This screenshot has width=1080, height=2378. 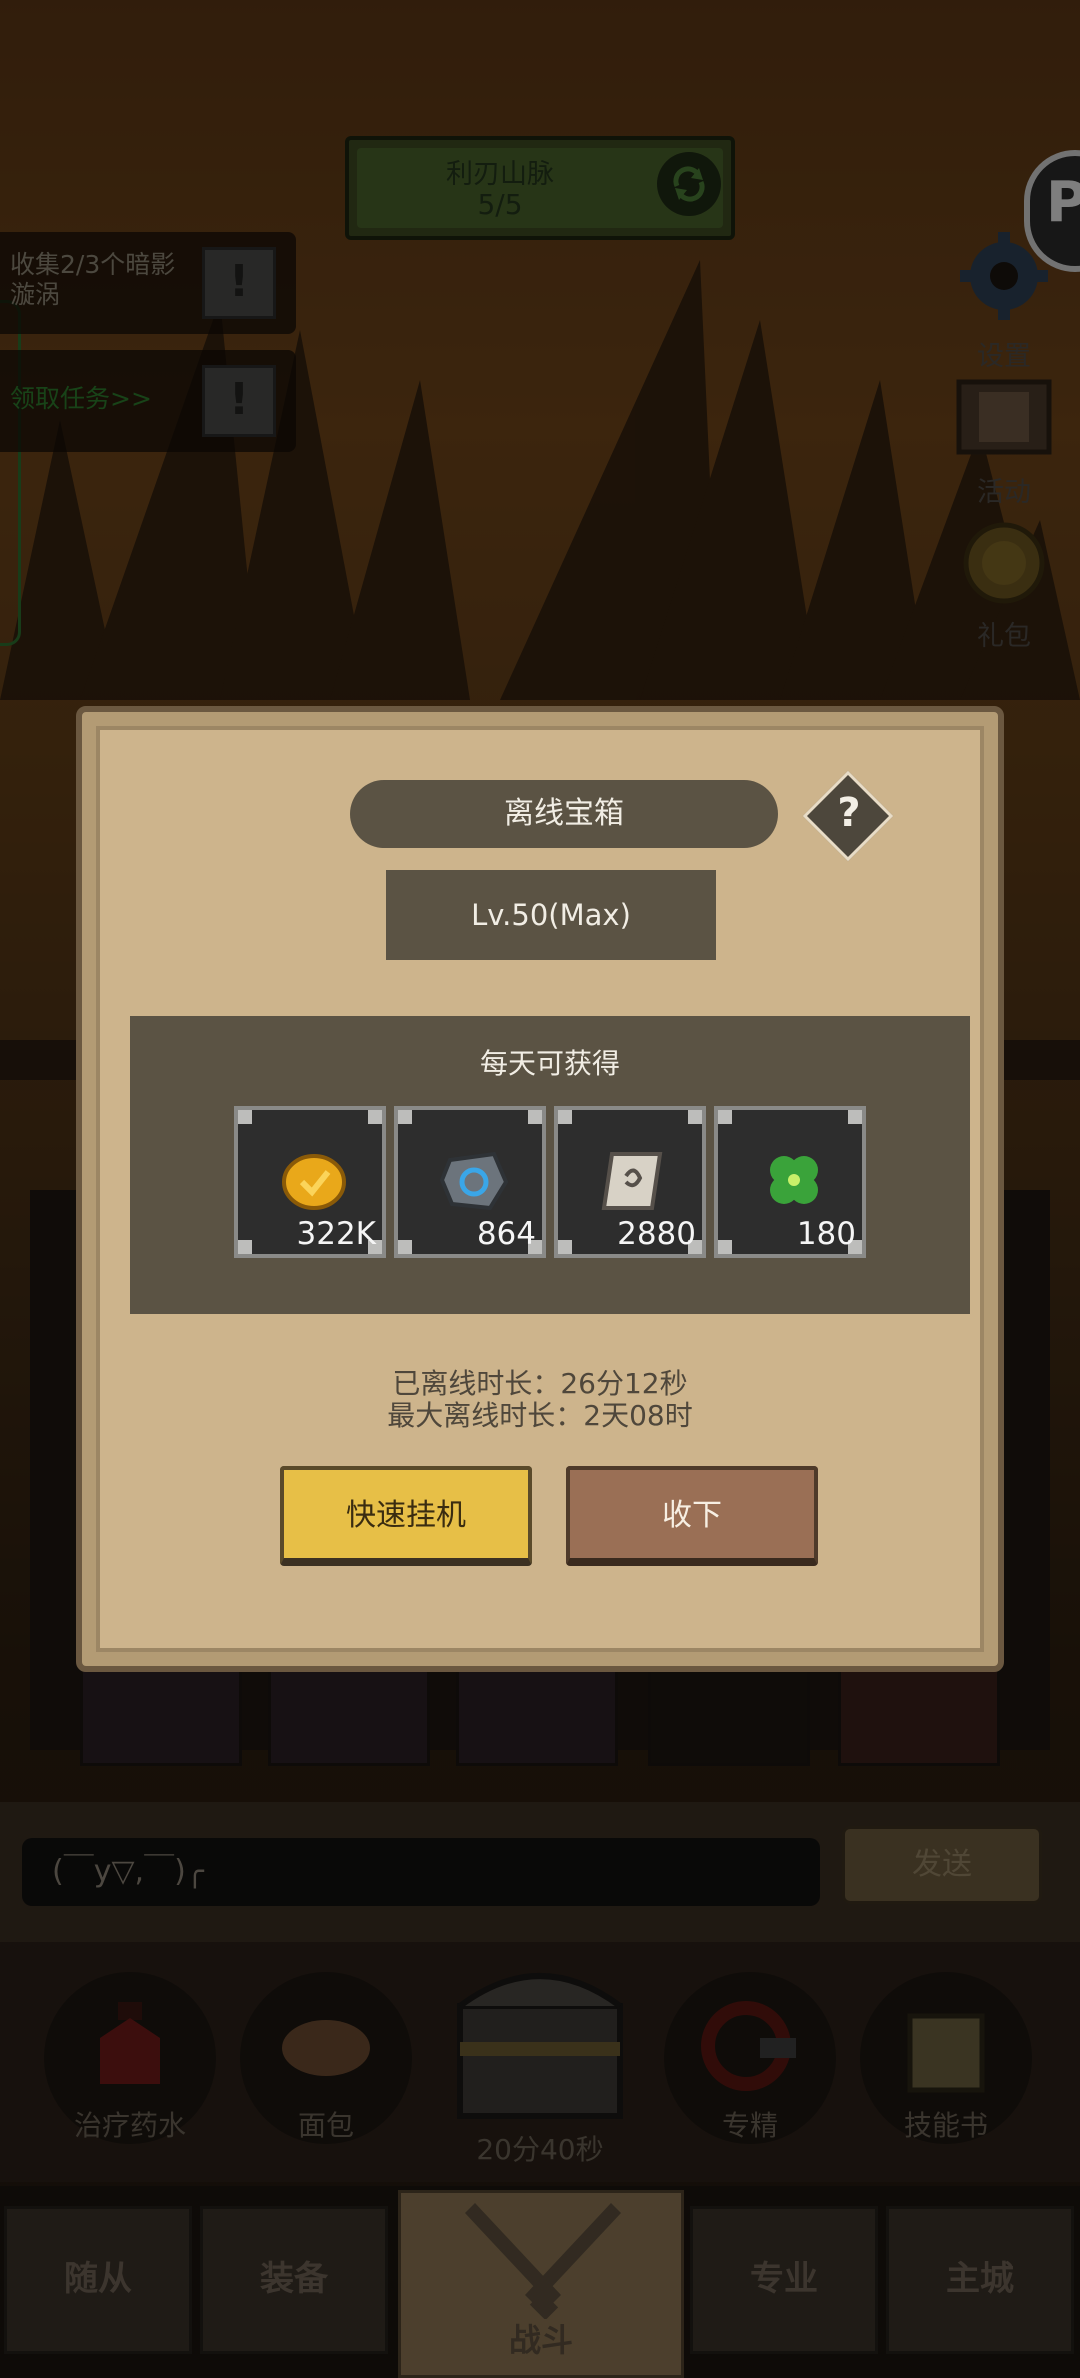 I want to click on reward-slot: 180, so click(x=790, y=1182).